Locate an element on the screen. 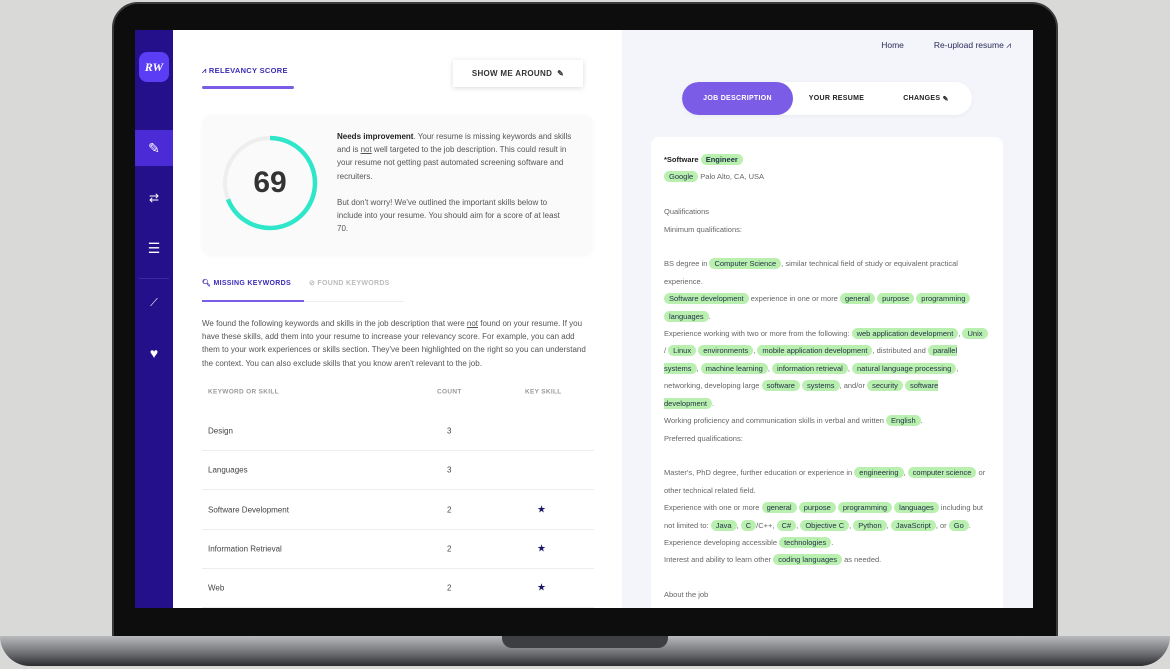  highlighted-keyword: Linux is located at coordinates (682, 351).